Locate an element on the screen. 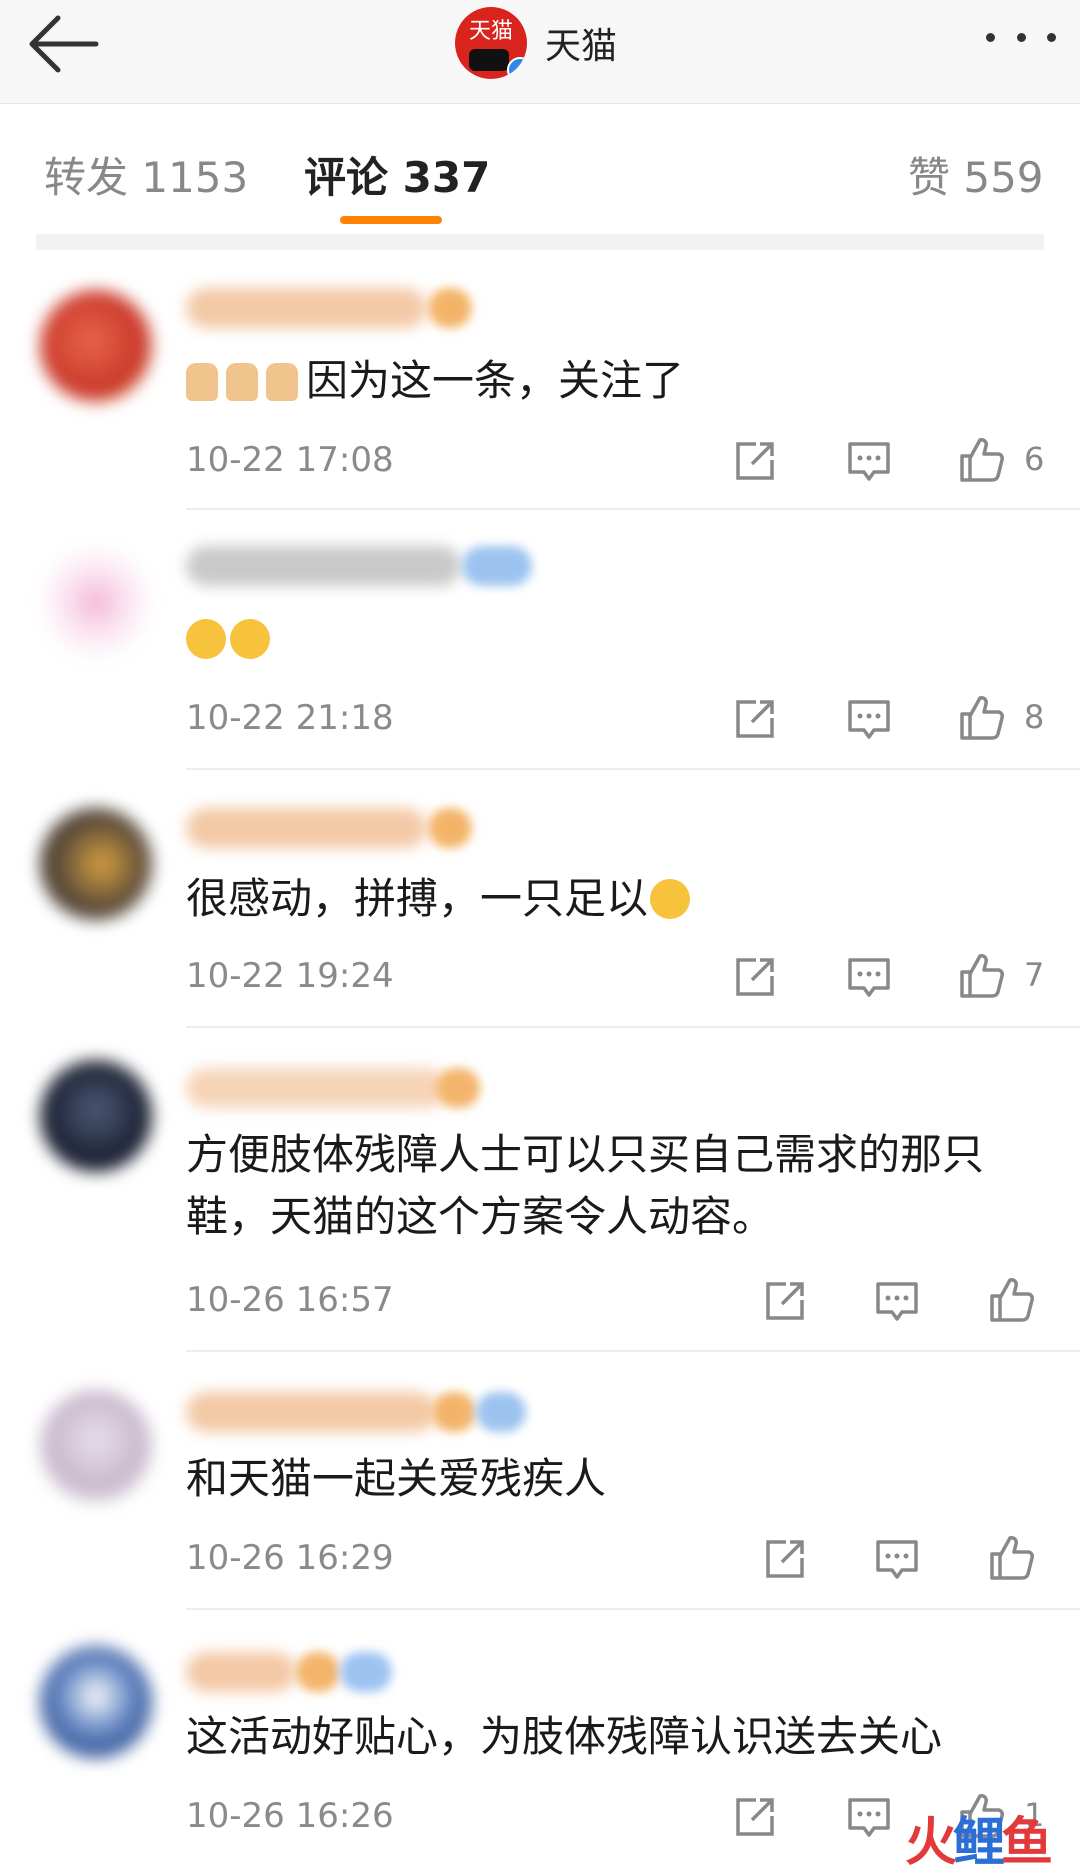 The height and width of the screenshot is (1875, 1080). comment-time: 10-26 16:29 is located at coordinates (290, 1558).